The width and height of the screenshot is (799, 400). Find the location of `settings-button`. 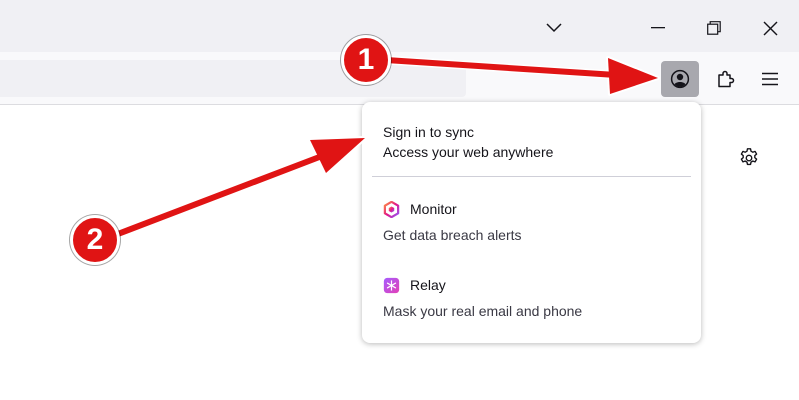

settings-button is located at coordinates (749, 158).